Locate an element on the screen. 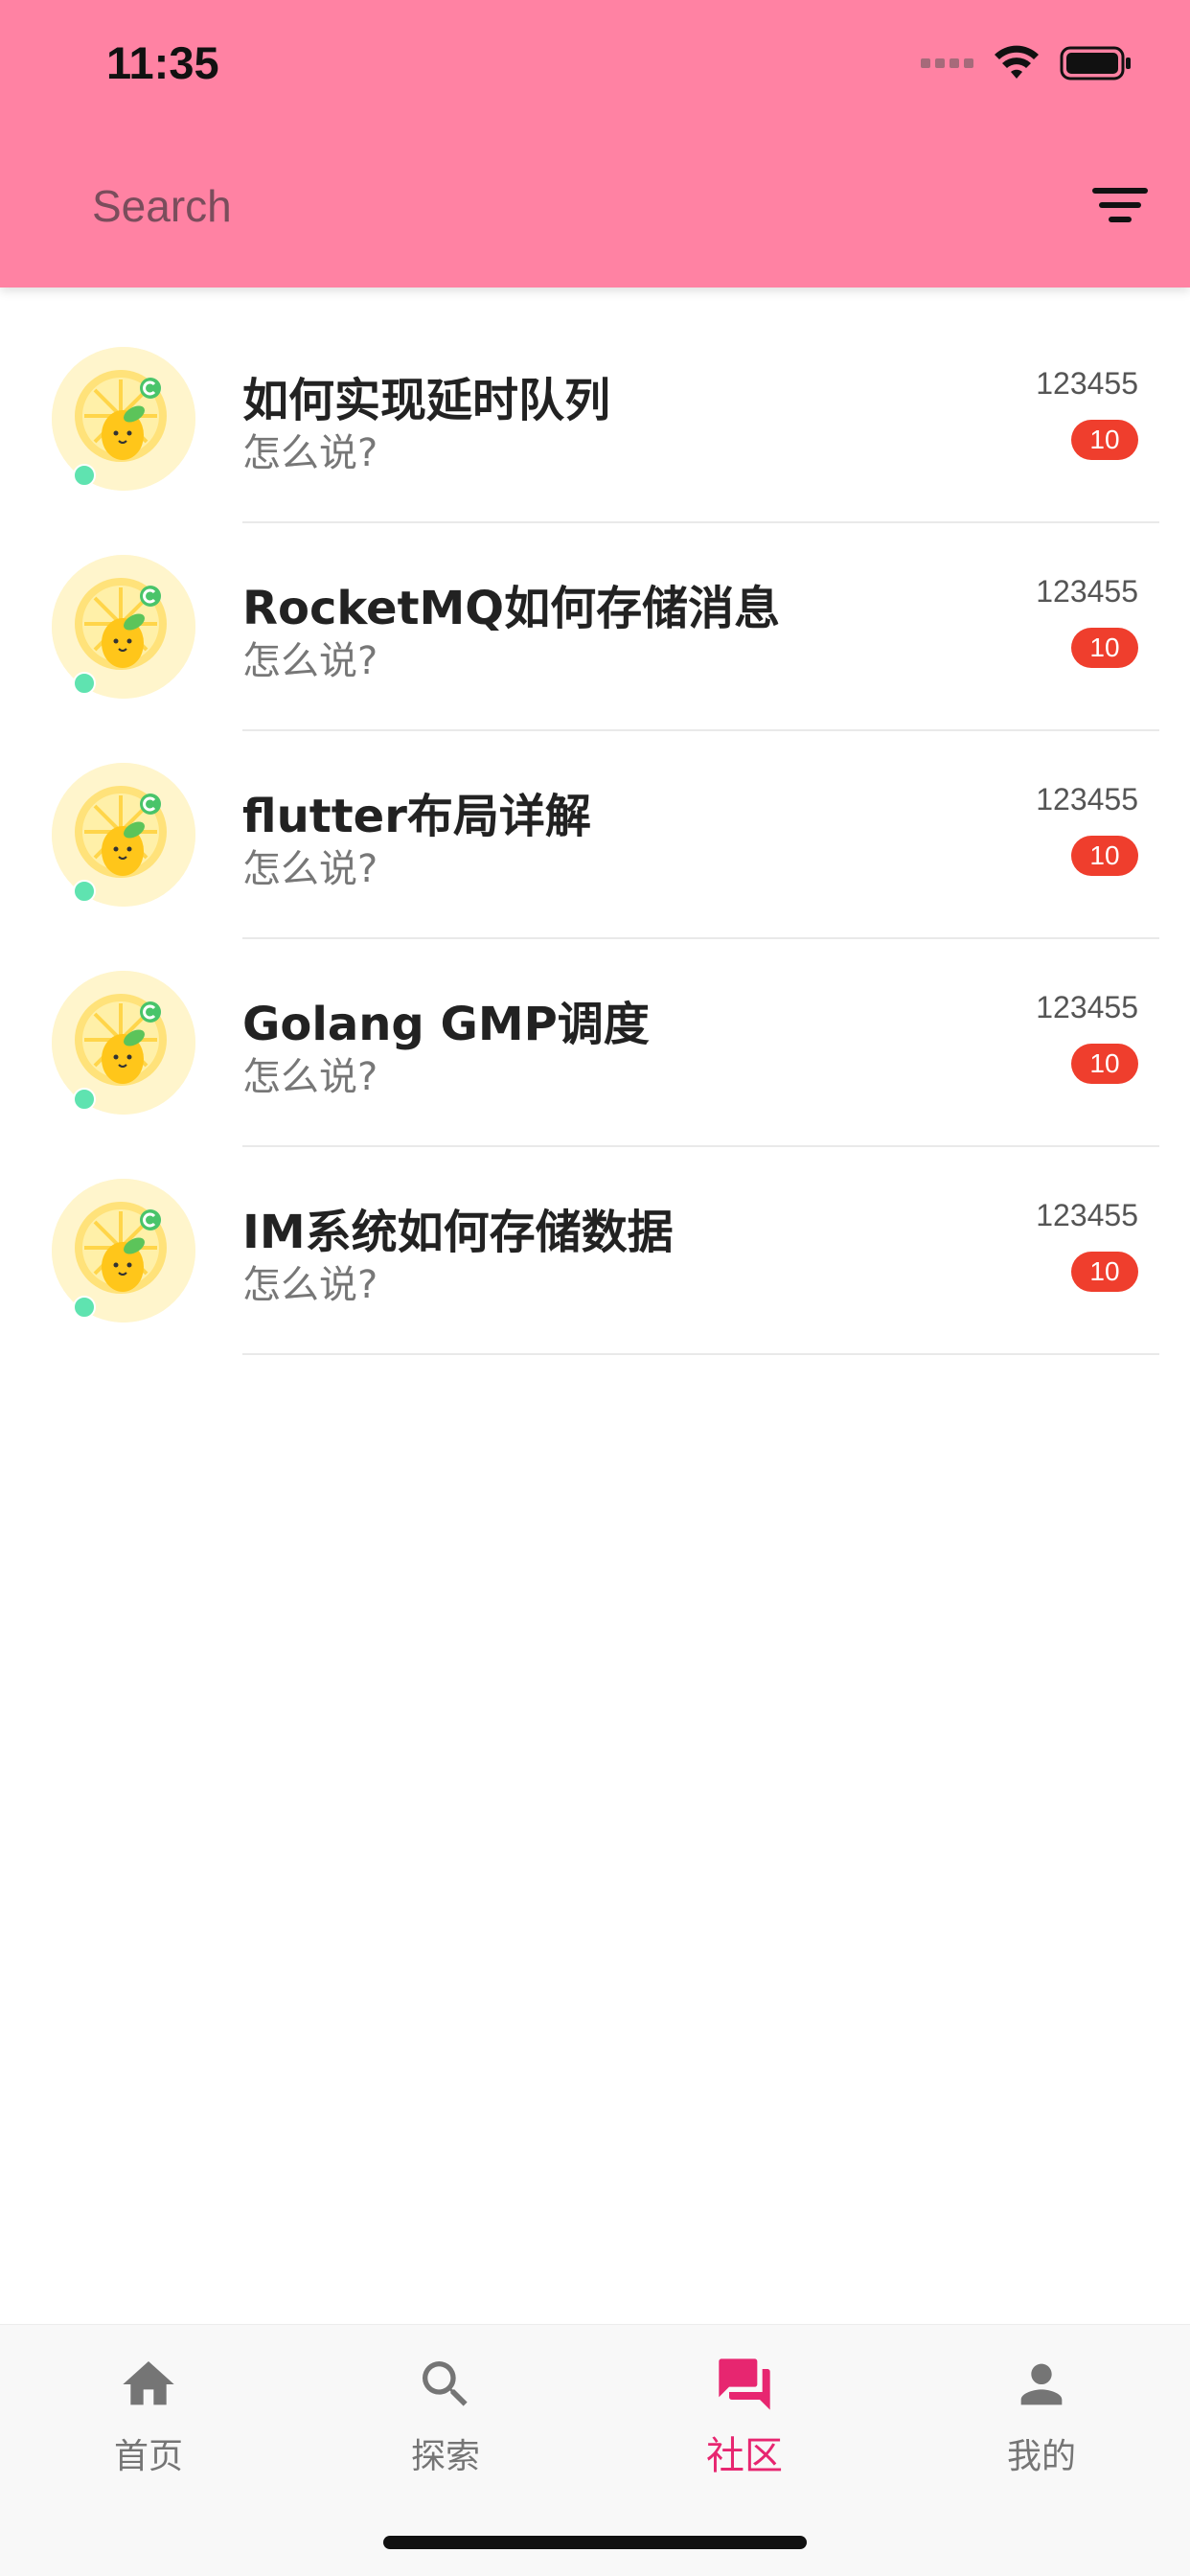  conversation-item: 如何实现延时队列 怎么说? 123455 10 is located at coordinates (595, 405).